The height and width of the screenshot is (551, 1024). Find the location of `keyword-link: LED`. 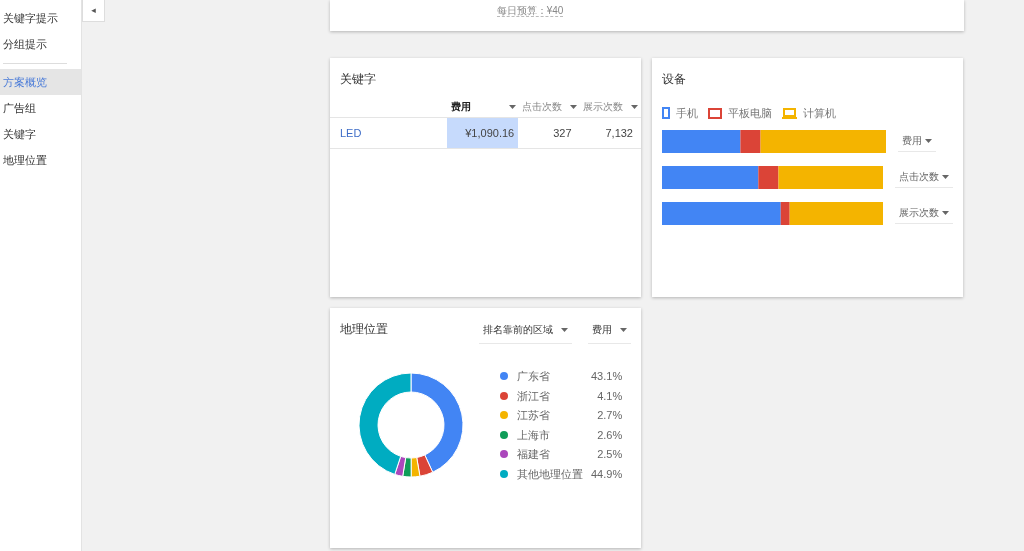

keyword-link: LED is located at coordinates (351, 133).